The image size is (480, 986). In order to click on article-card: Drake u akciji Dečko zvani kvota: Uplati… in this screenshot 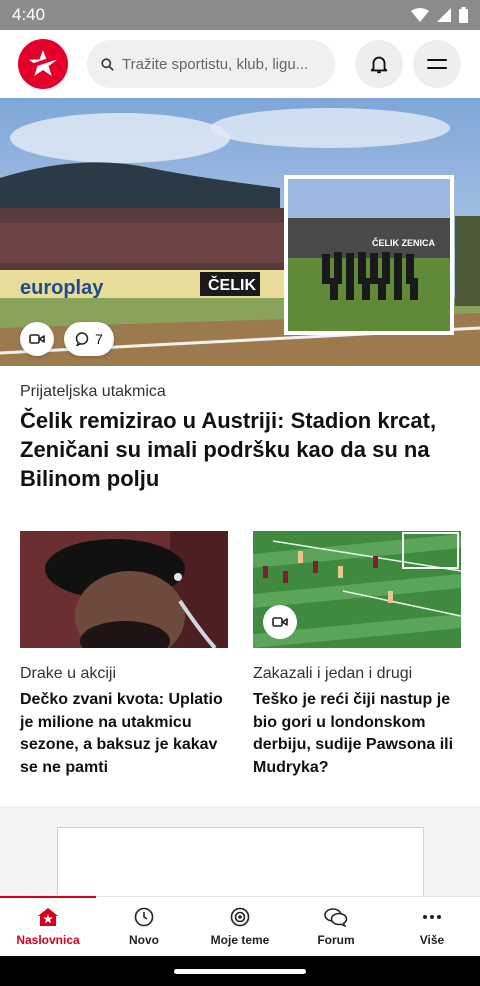, I will do `click(124, 655)`.